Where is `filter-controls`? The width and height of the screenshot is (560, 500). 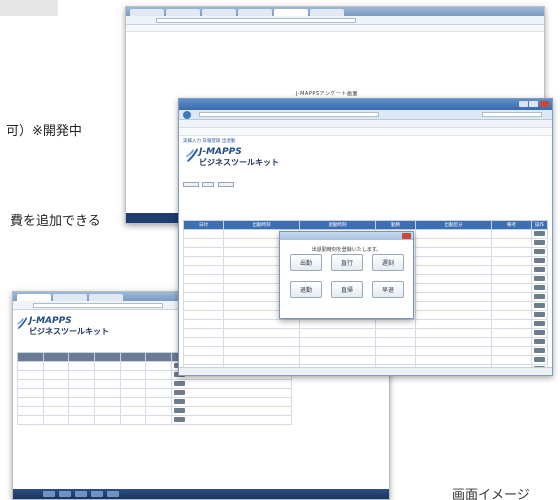 filter-controls is located at coordinates (209, 185).